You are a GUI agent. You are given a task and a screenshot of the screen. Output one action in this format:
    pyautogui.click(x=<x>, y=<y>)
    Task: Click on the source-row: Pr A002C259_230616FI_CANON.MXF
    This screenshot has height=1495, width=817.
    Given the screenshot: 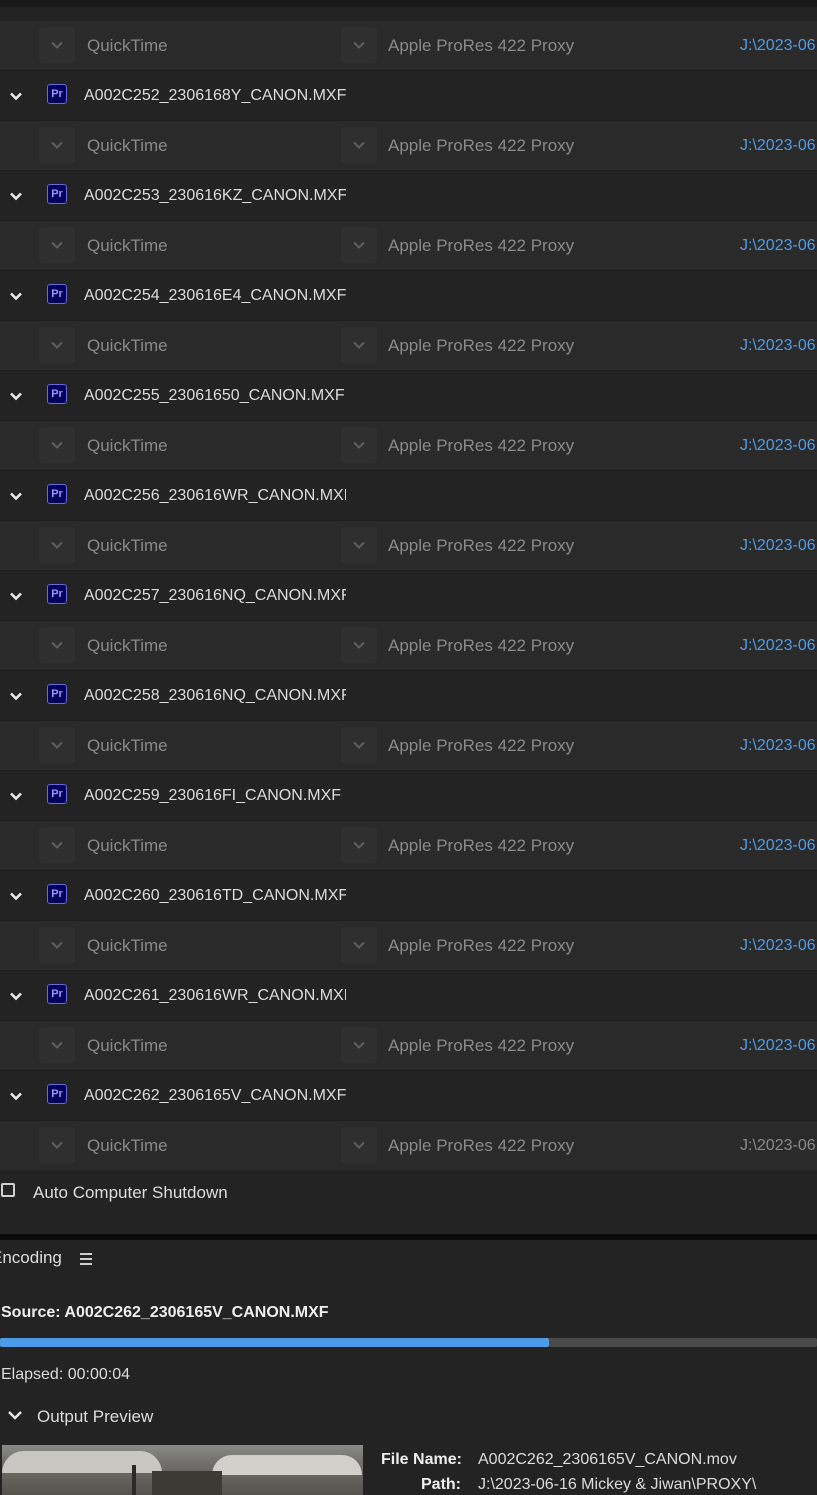 What is the action you would take?
    pyautogui.click(x=408, y=796)
    